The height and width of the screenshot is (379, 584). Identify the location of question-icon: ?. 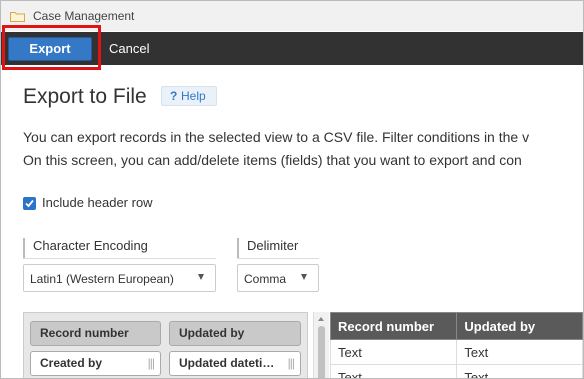
(174, 96).